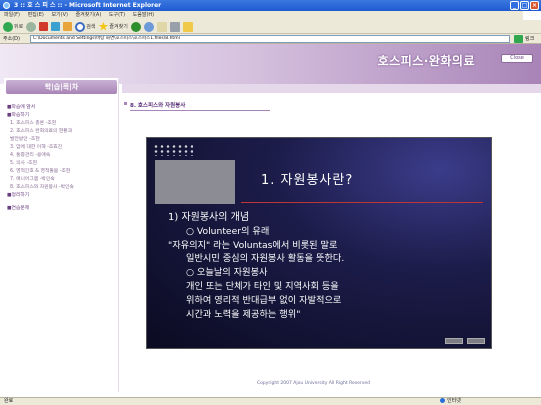  Describe the element at coordinates (80, 26) in the screenshot. I see `search-icon` at that location.